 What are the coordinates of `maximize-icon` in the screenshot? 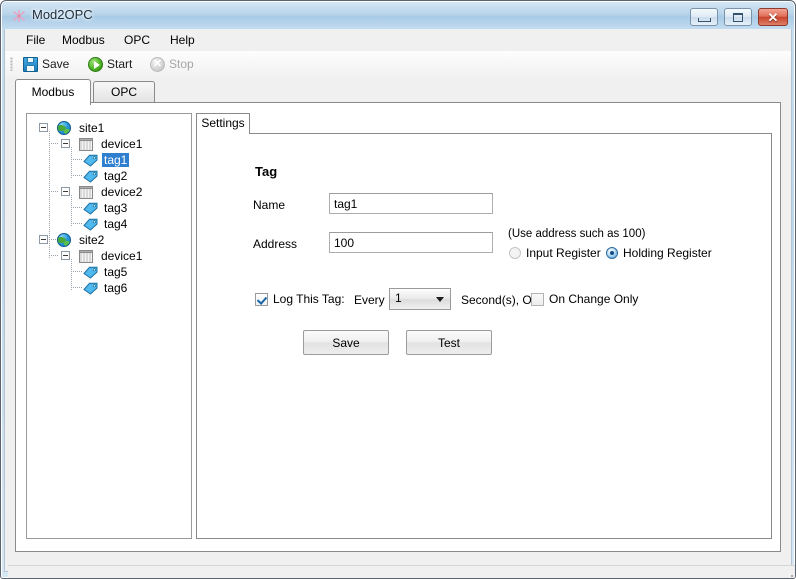 It's located at (738, 17).